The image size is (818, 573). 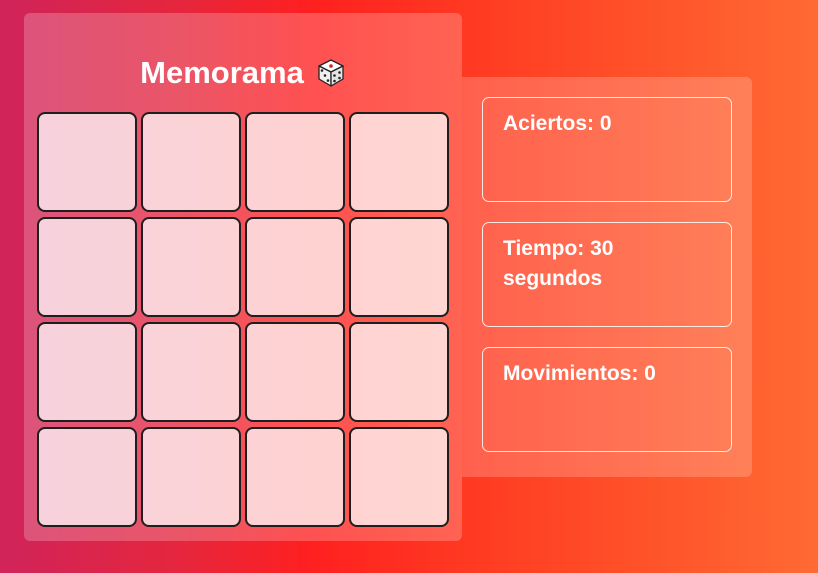 I want to click on hits-counter: Aciertos: 0, so click(x=607, y=149).